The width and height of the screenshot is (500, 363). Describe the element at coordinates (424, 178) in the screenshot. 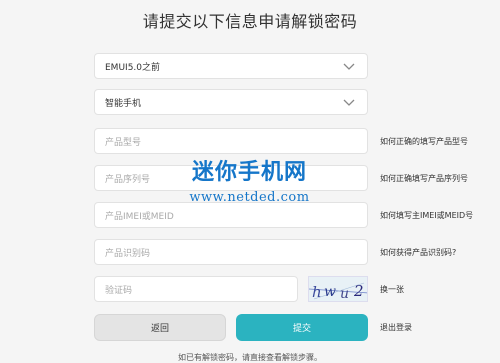

I see `serial-help-link: 如何正确填写产品序列号` at that location.